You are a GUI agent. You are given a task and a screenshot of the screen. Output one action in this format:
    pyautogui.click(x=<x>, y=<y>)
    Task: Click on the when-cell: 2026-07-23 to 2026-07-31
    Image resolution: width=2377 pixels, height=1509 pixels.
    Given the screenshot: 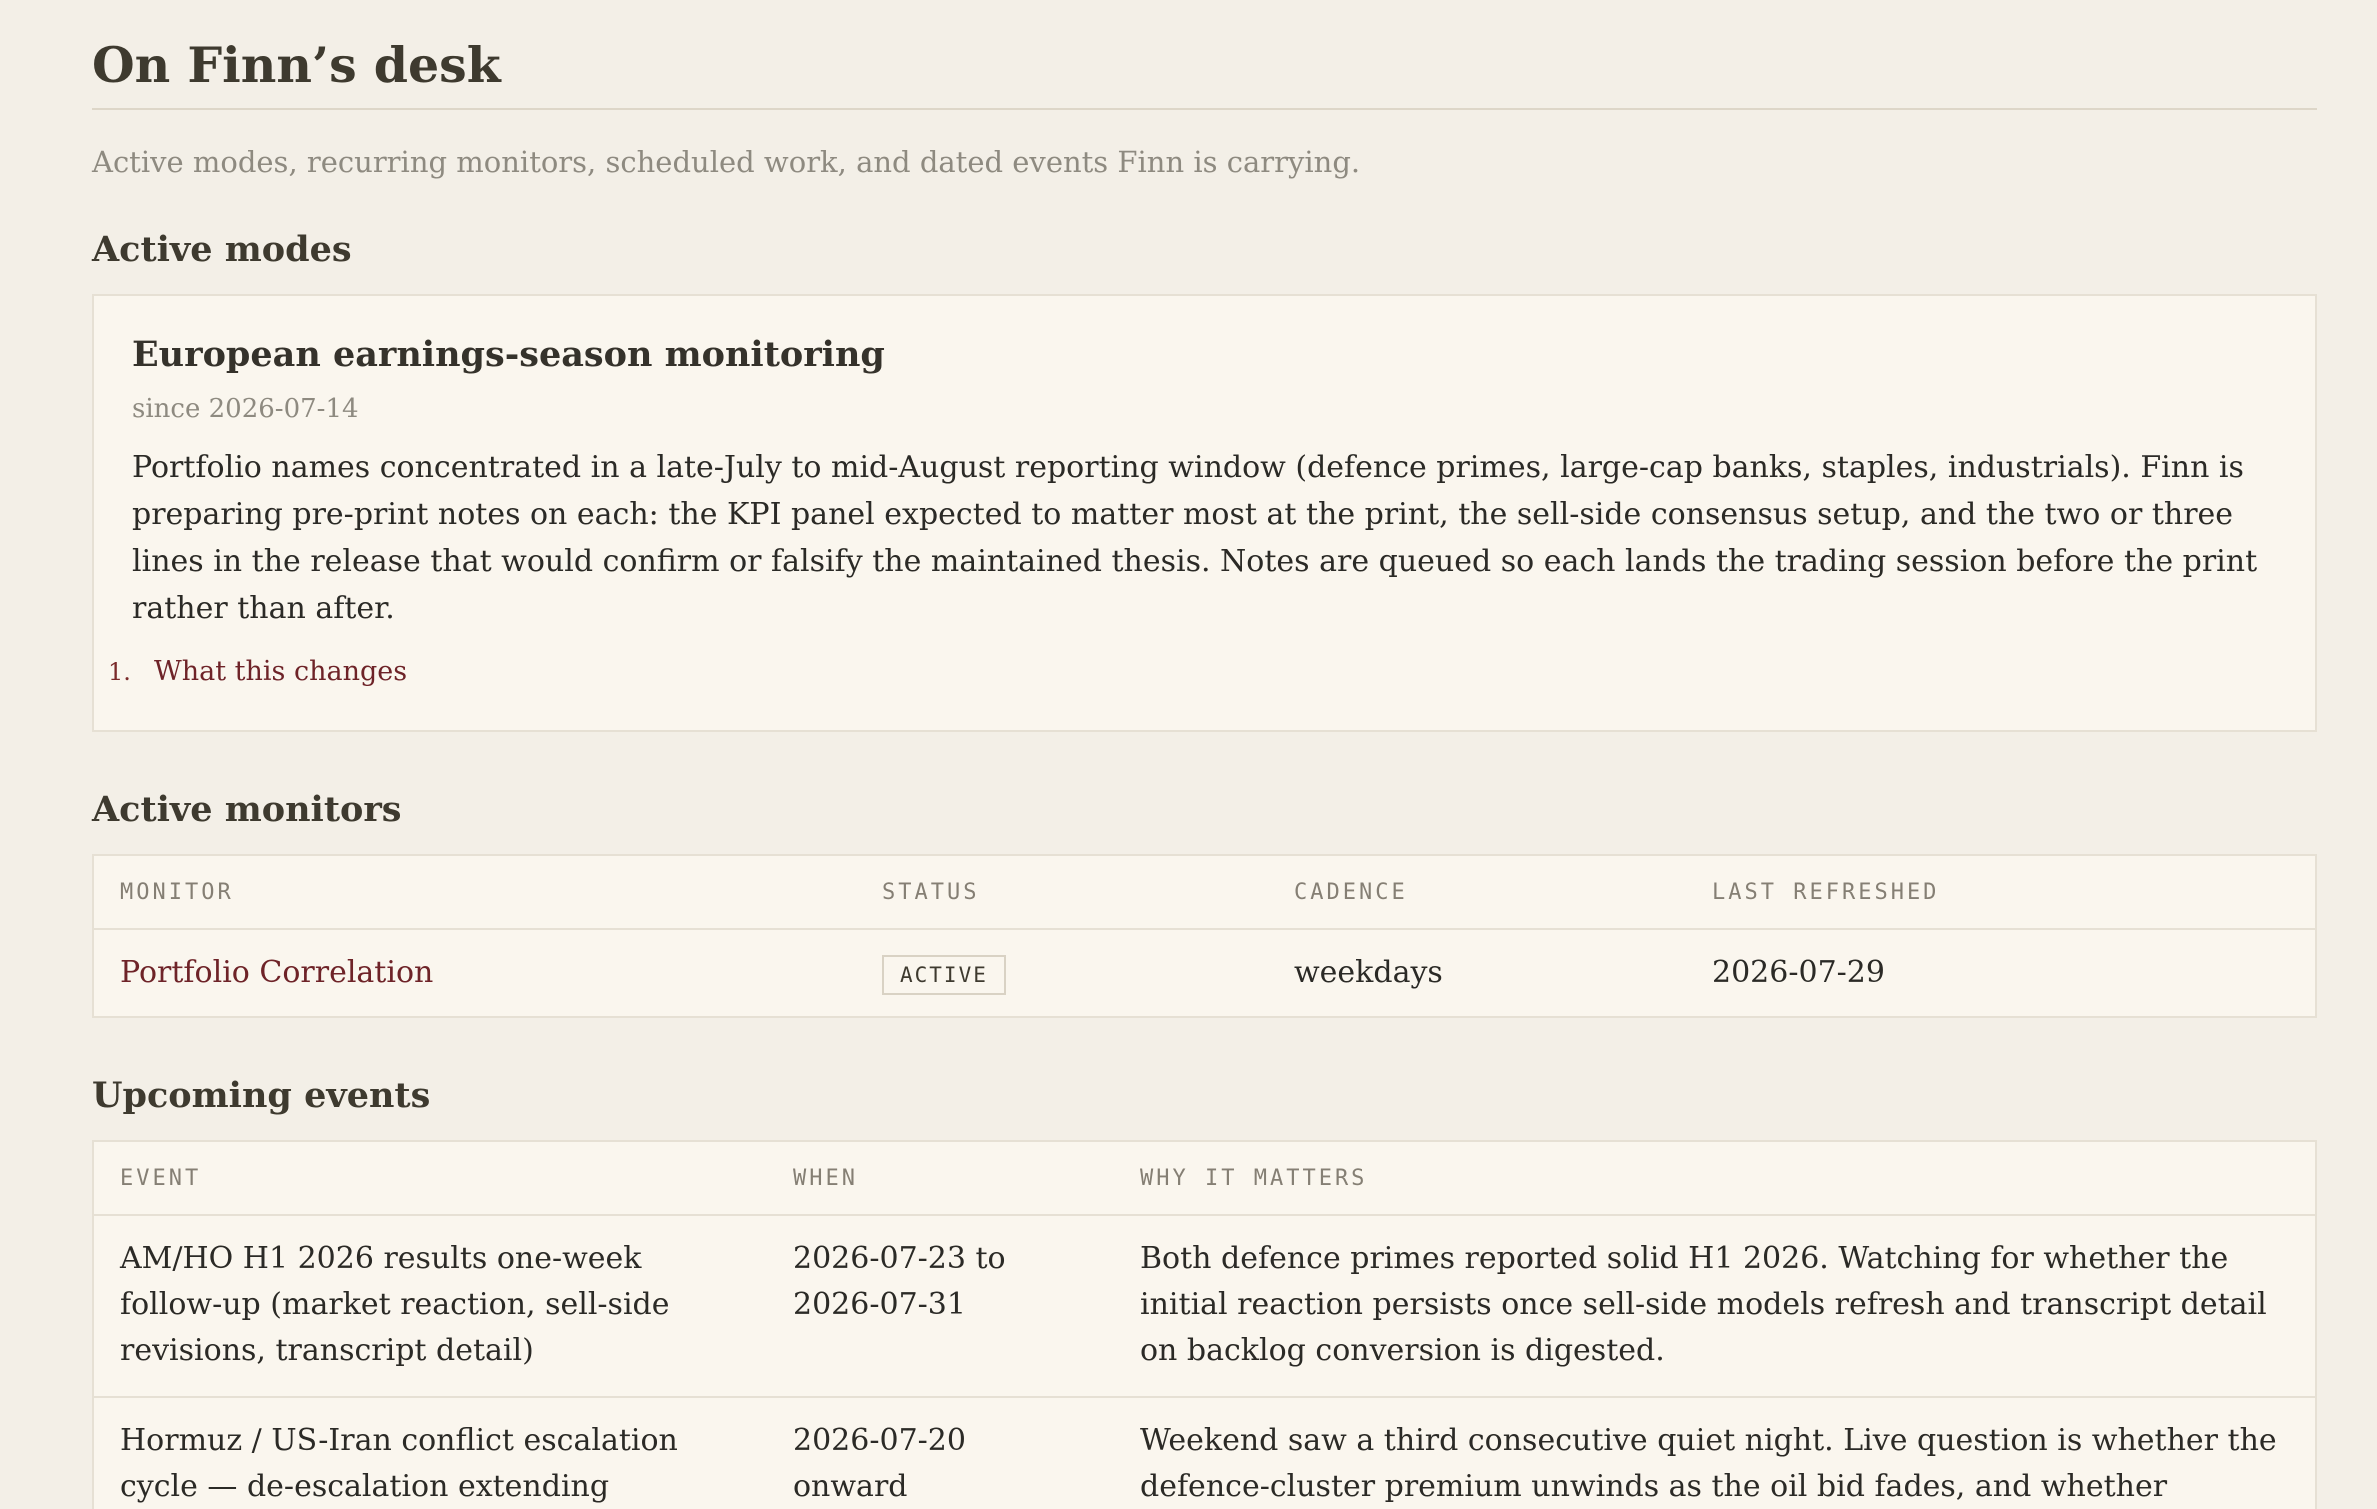 What is the action you would take?
    pyautogui.click(x=899, y=1281)
    